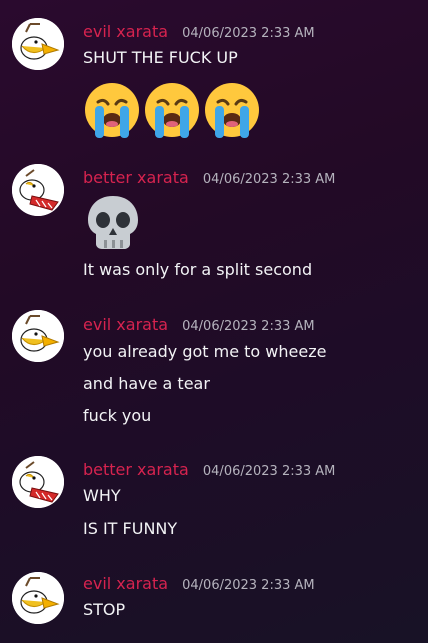  Describe the element at coordinates (117, 415) in the screenshot. I see `message-text: fuck you` at that location.